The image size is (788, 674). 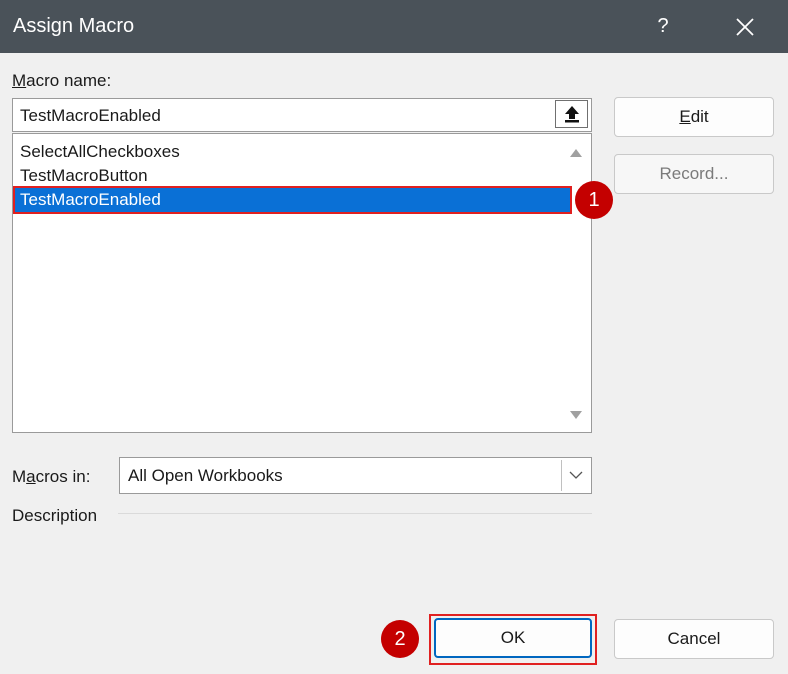 I want to click on dialog-title: Assign Macro, so click(x=74, y=26).